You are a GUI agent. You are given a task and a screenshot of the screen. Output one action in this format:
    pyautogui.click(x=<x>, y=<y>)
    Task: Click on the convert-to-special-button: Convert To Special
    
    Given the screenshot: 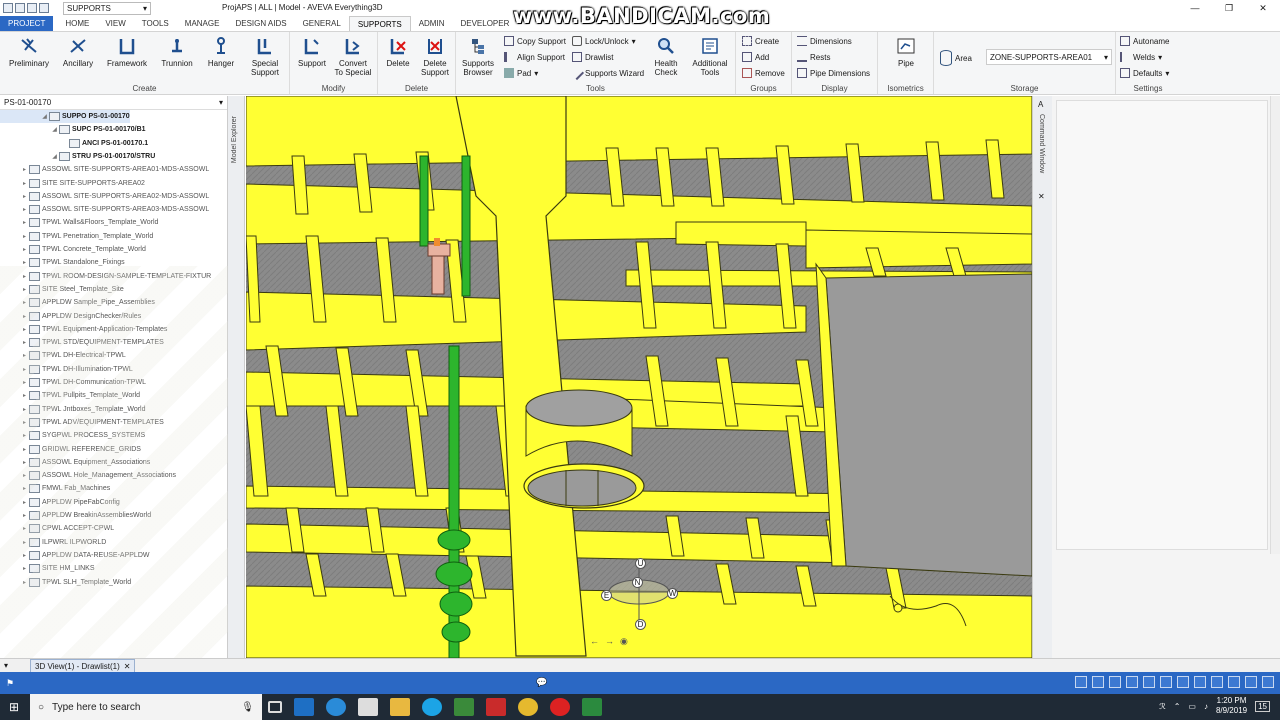 What is the action you would take?
    pyautogui.click(x=353, y=56)
    